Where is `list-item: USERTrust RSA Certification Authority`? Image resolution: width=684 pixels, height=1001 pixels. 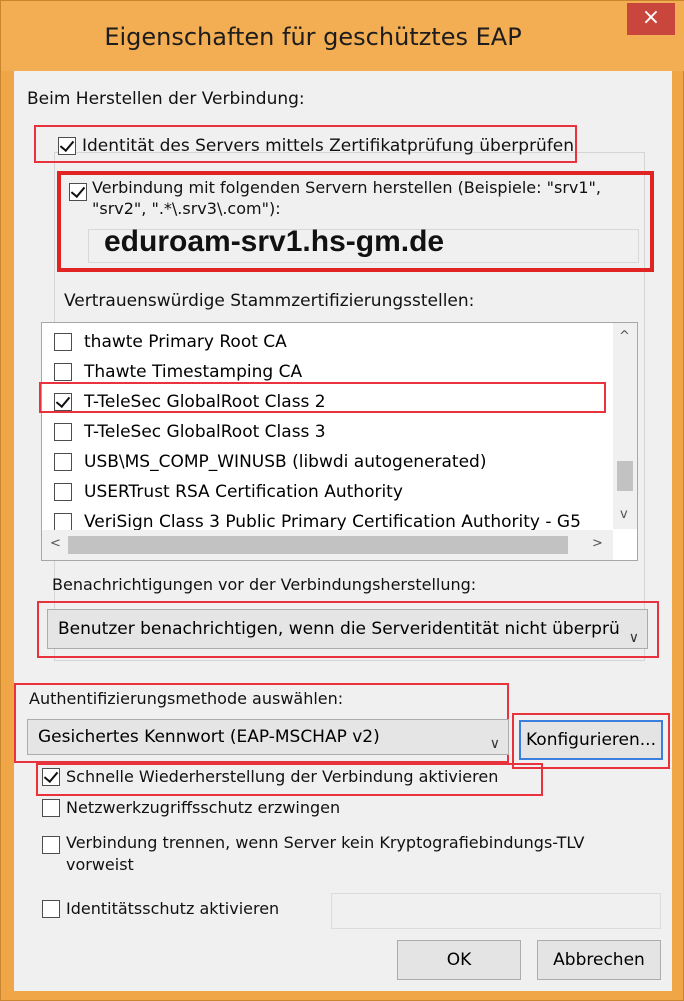 list-item: USERTrust RSA Certification Authority is located at coordinates (324, 492).